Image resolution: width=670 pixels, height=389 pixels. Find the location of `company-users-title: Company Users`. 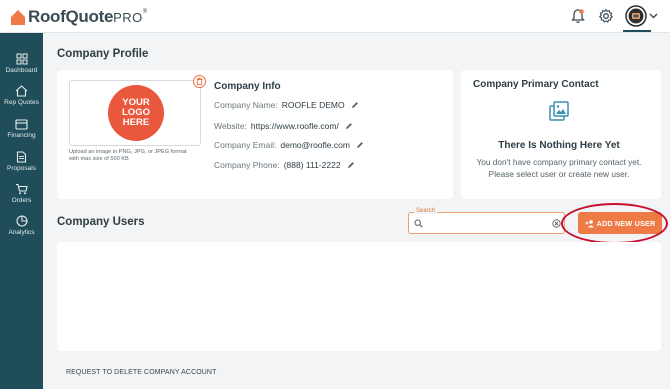

company-users-title: Company Users is located at coordinates (101, 222).